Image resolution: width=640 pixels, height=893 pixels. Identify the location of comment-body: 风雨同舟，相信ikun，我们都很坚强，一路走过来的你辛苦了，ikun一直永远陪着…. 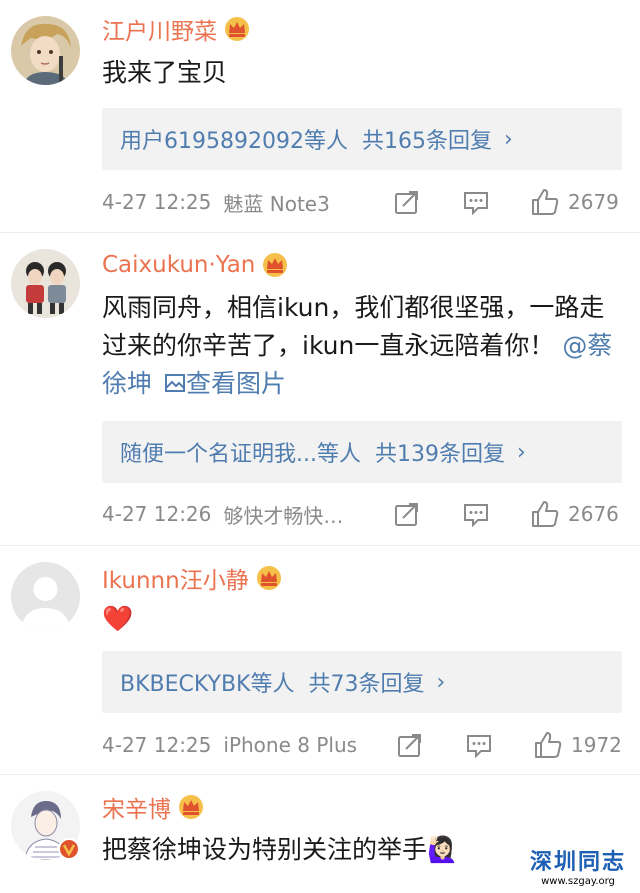
(353, 326).